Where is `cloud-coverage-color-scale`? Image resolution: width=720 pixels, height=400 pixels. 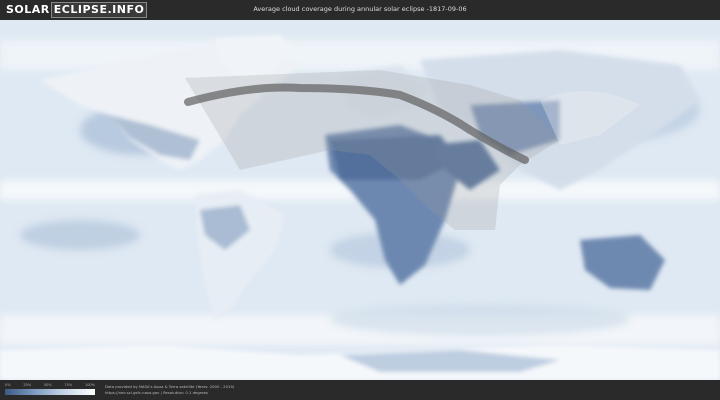
cloud-coverage-color-scale is located at coordinates (50, 392).